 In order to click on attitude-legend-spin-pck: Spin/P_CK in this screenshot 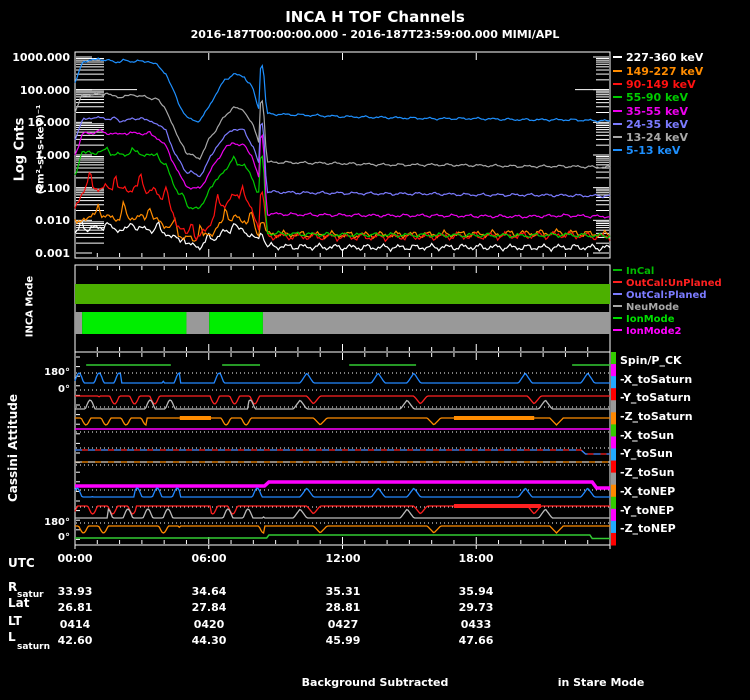, I will do `click(651, 360)`.